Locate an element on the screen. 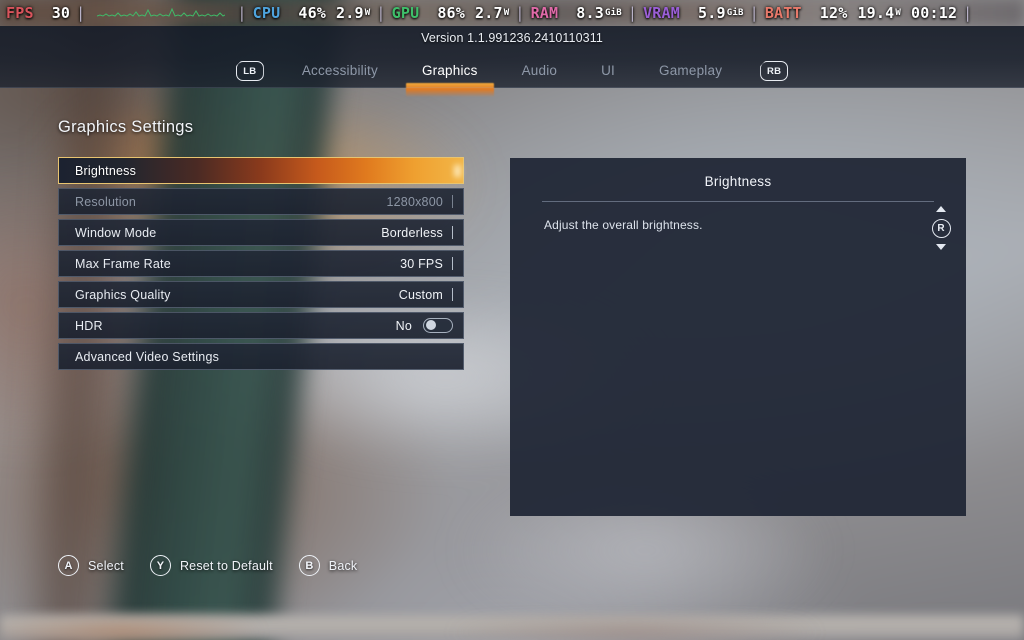 Image resolution: width=1024 pixels, height=640 pixels. arrow-down-icon is located at coordinates (941, 247).